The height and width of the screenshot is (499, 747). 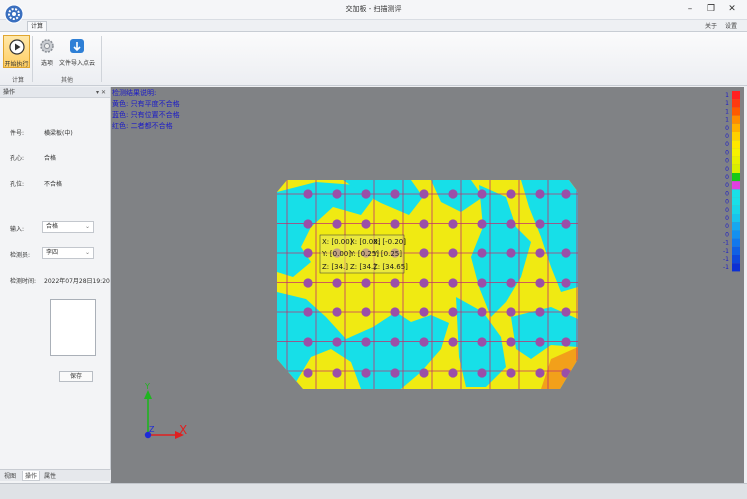 What do you see at coordinates (87, 226) in the screenshot?
I see `chevron-down-icon: ⌄` at bounding box center [87, 226].